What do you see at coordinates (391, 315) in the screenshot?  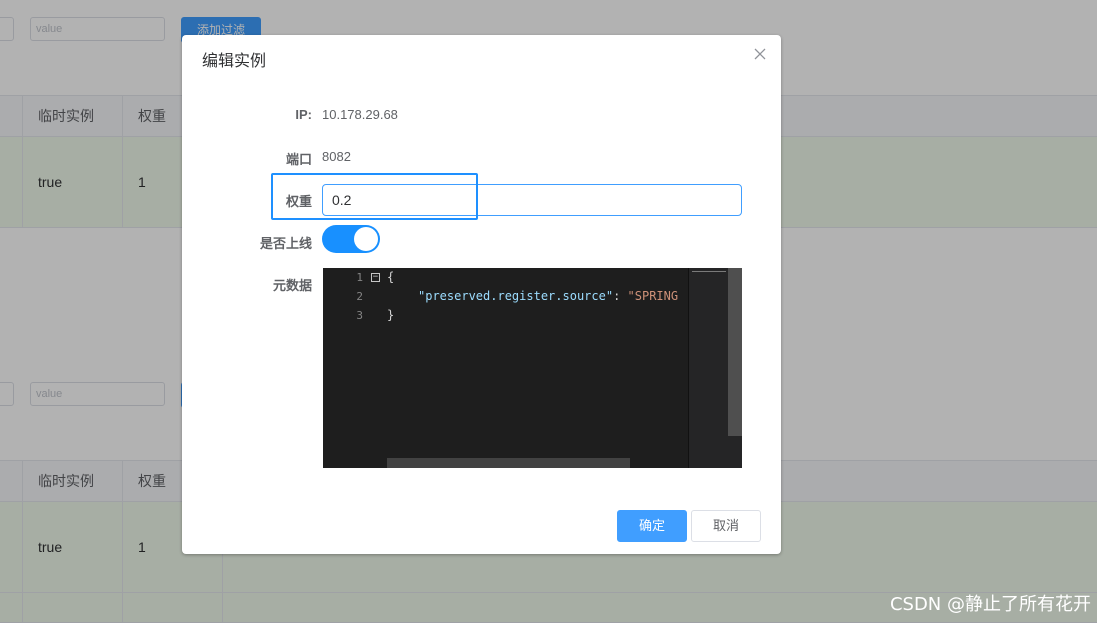 I see `code-line: }` at bounding box center [391, 315].